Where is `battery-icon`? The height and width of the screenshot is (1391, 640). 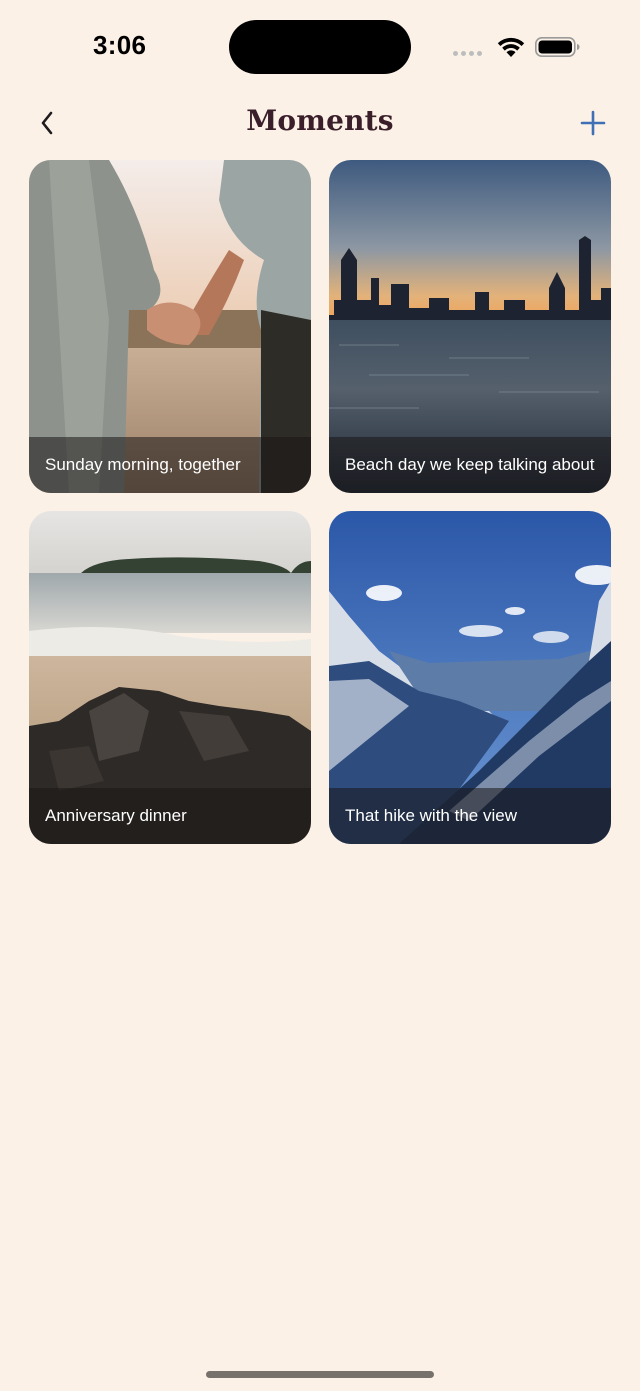
battery-icon is located at coordinates (557, 47).